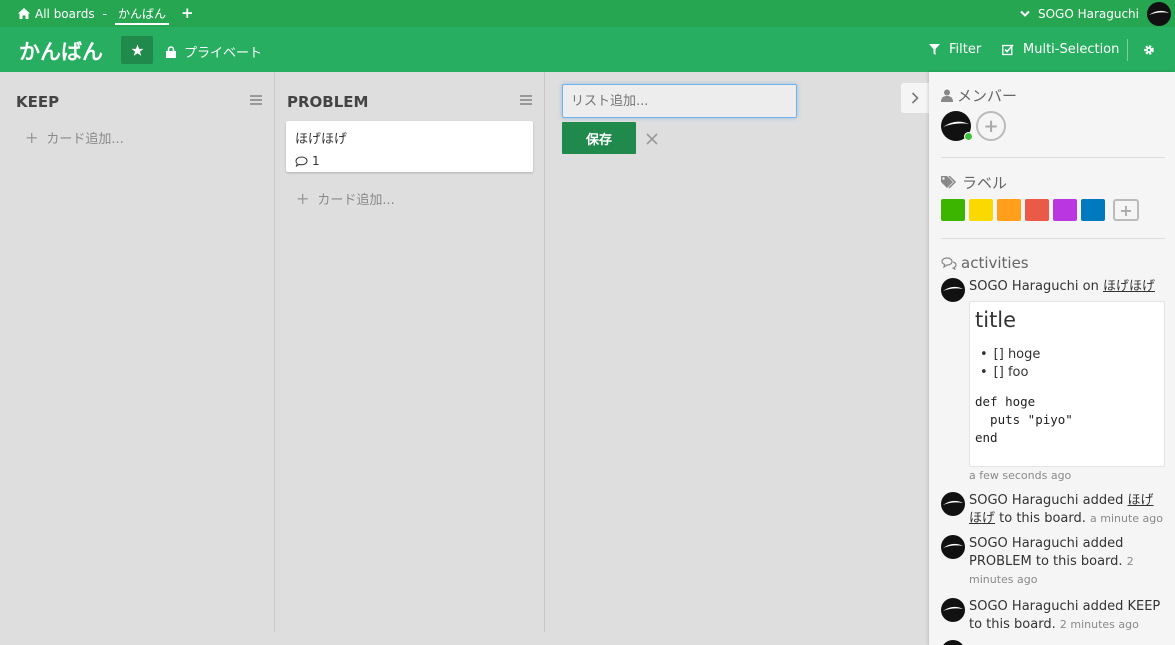  I want to click on tags-icon, so click(949, 182).